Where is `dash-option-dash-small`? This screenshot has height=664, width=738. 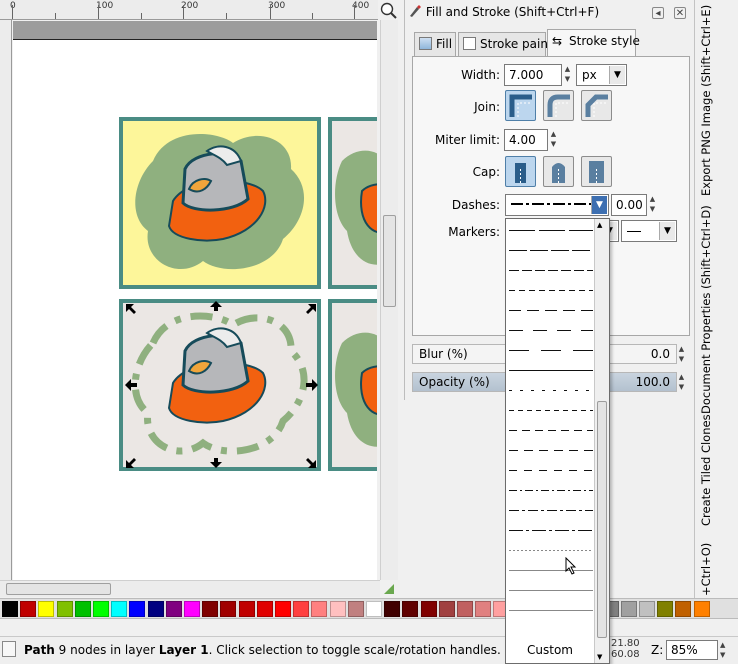
dash-option-dash-small is located at coordinates (551, 290).